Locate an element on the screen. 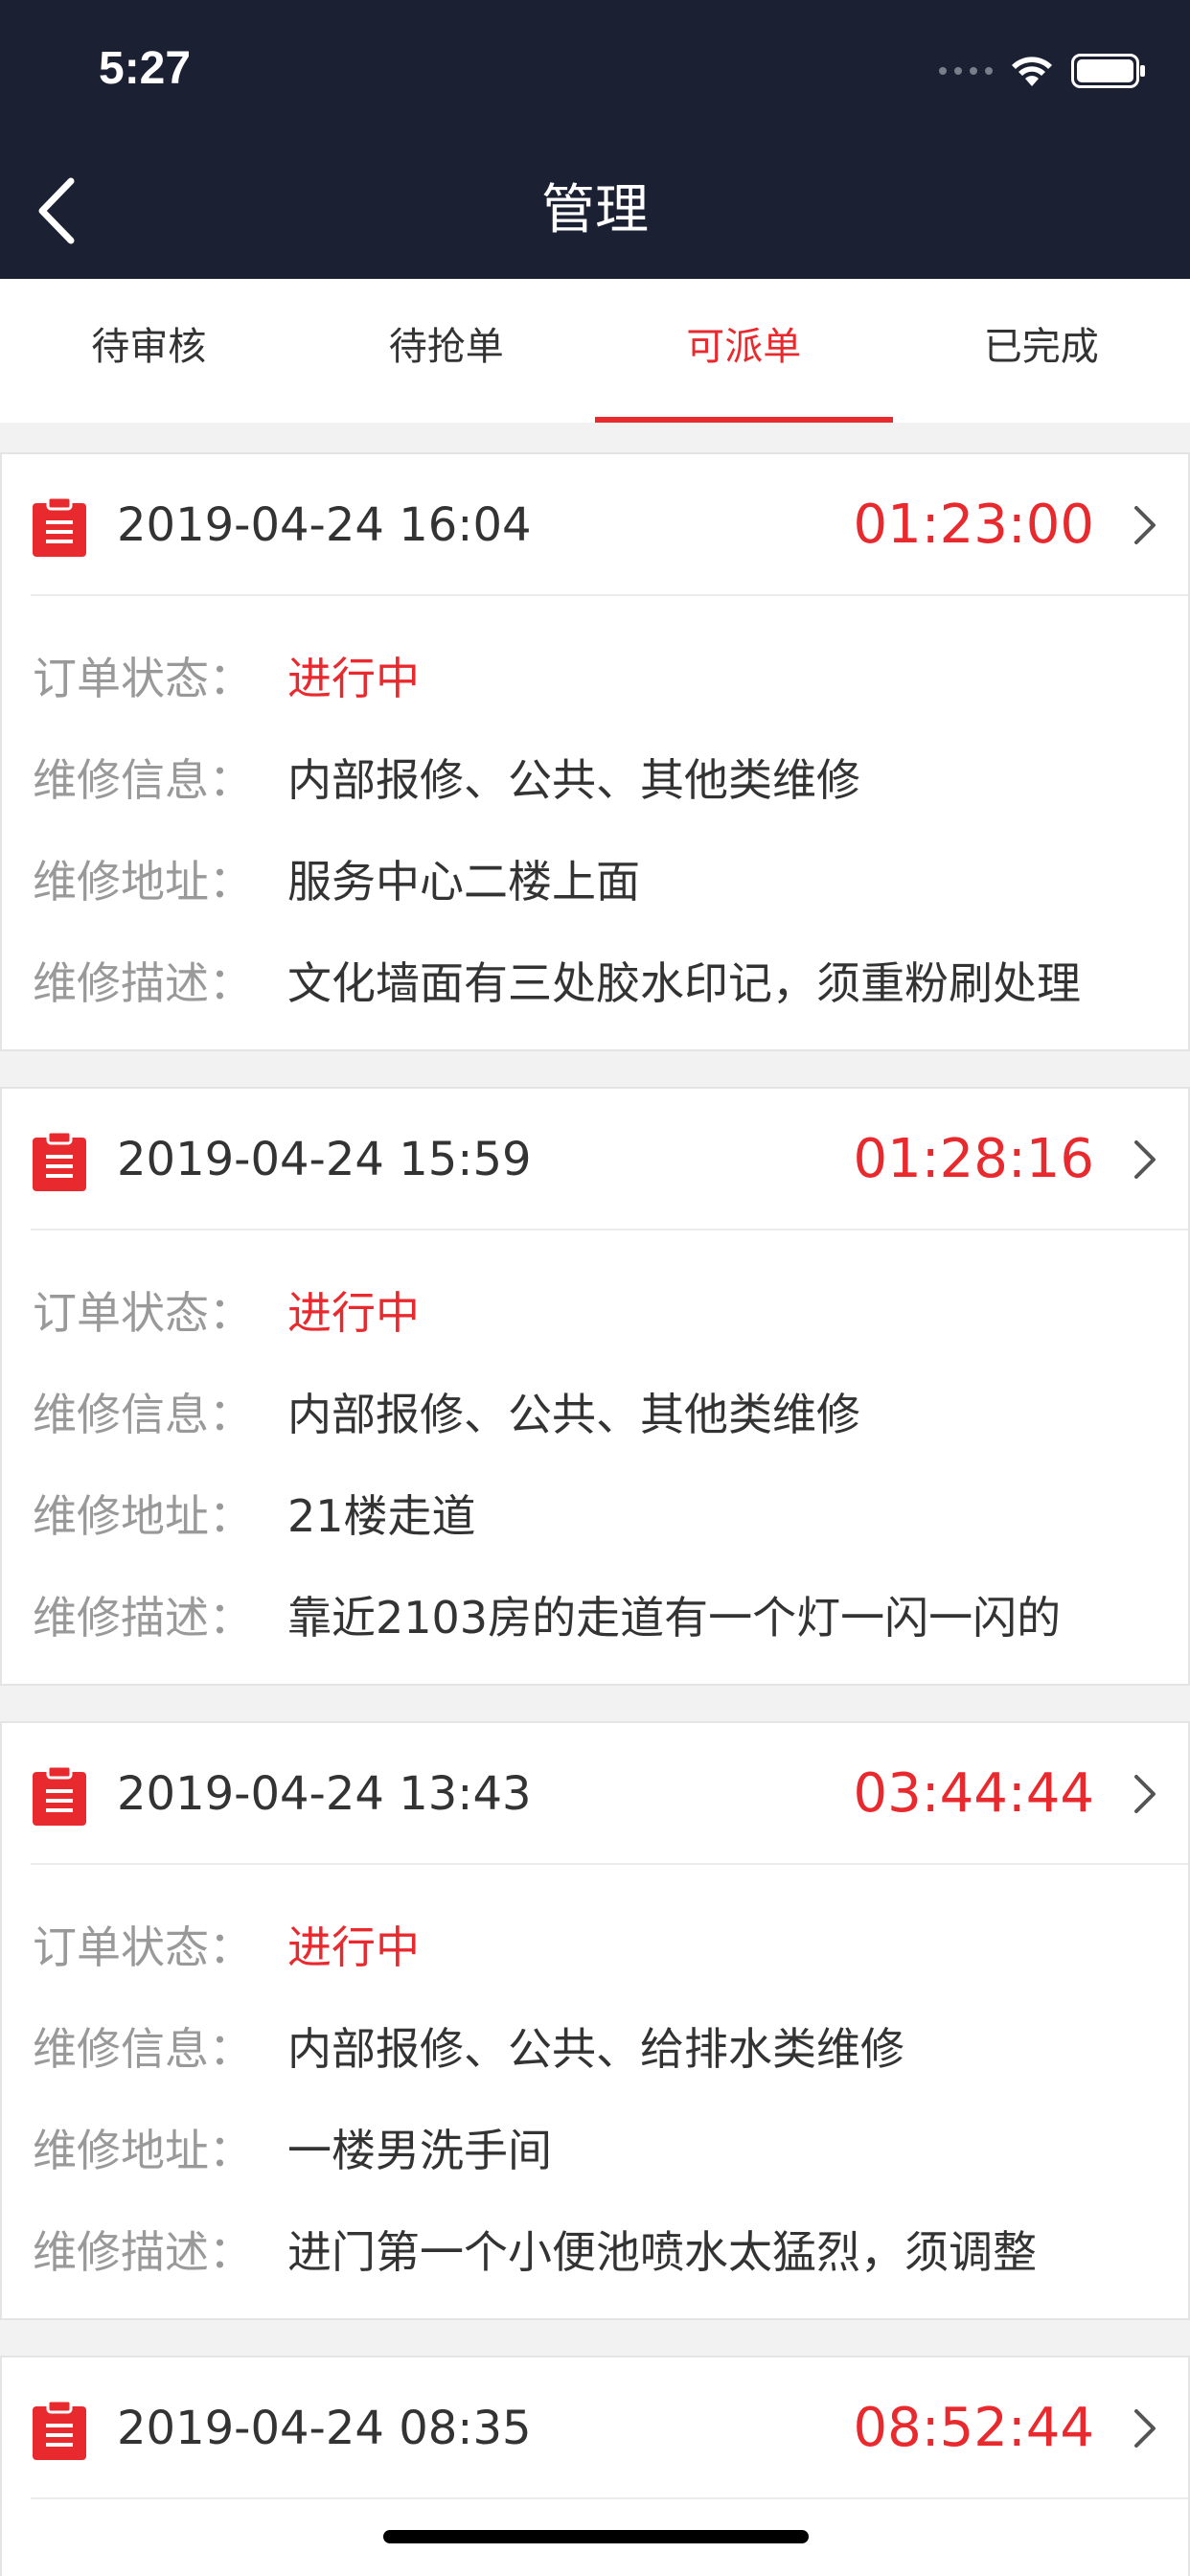 Image resolution: width=1190 pixels, height=2576 pixels. order-timer: 01:23:00 is located at coordinates (974, 525).